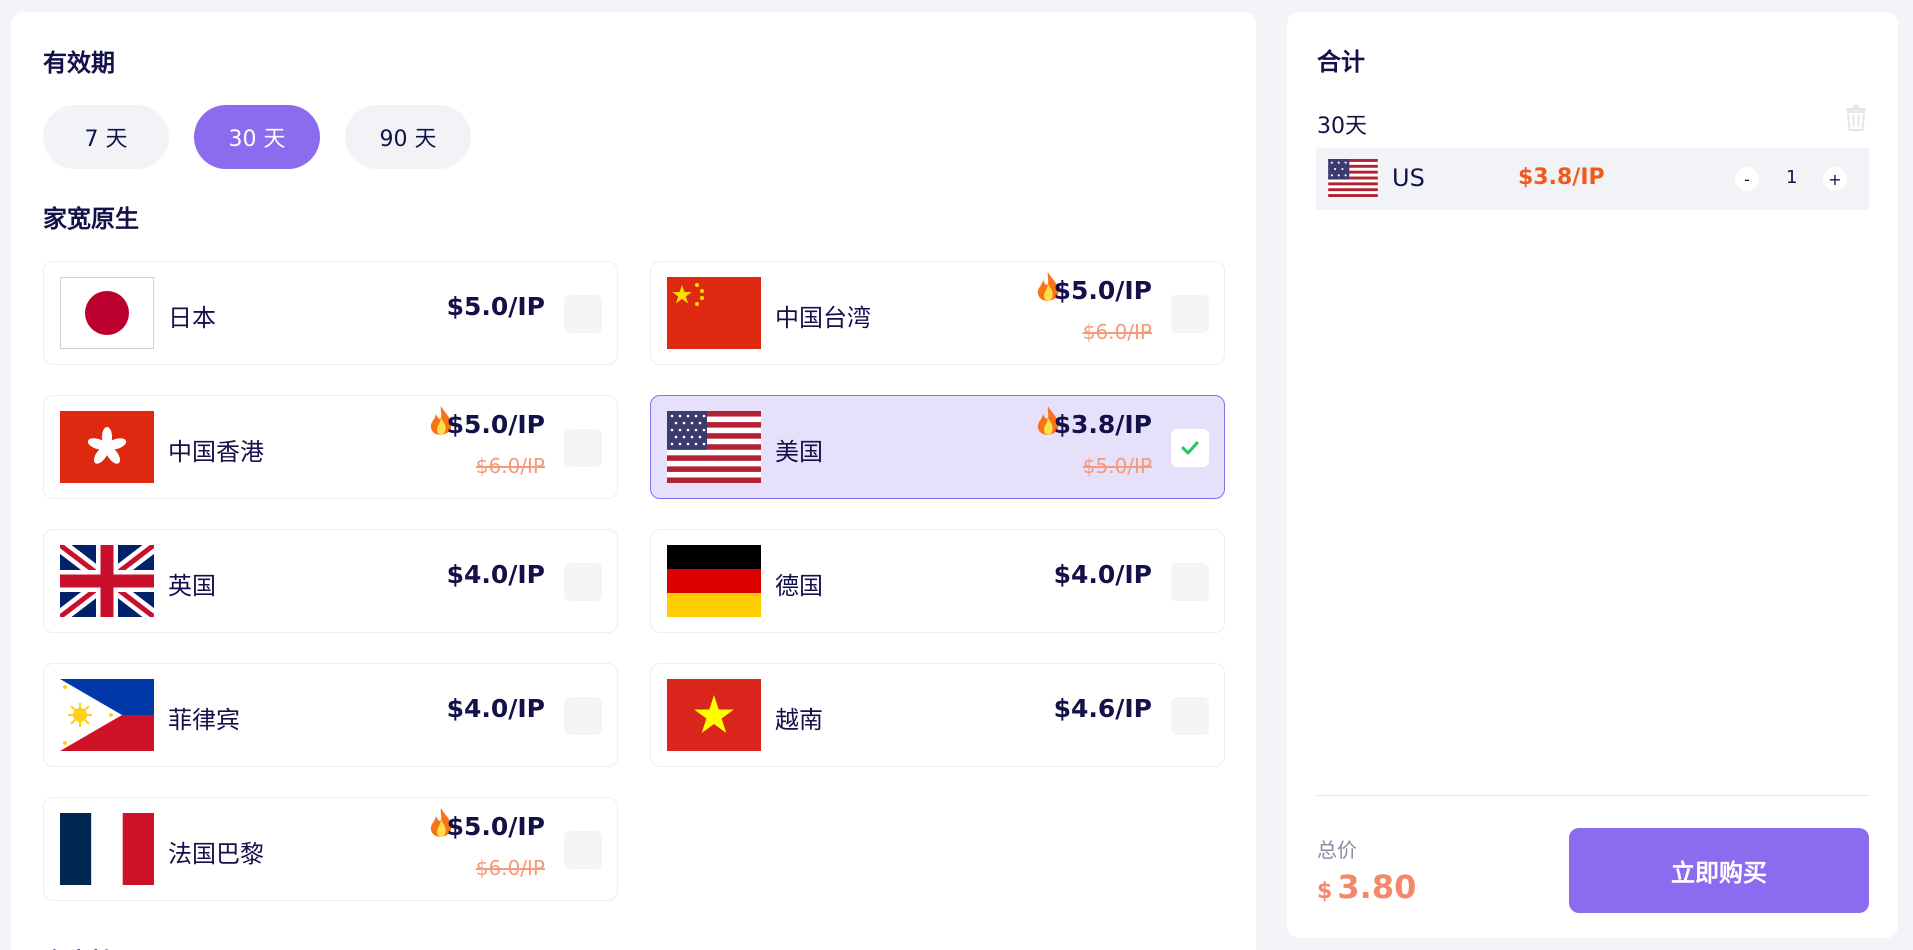  What do you see at coordinates (408, 137) in the screenshot?
I see `period-option-90-days: 90 天` at bounding box center [408, 137].